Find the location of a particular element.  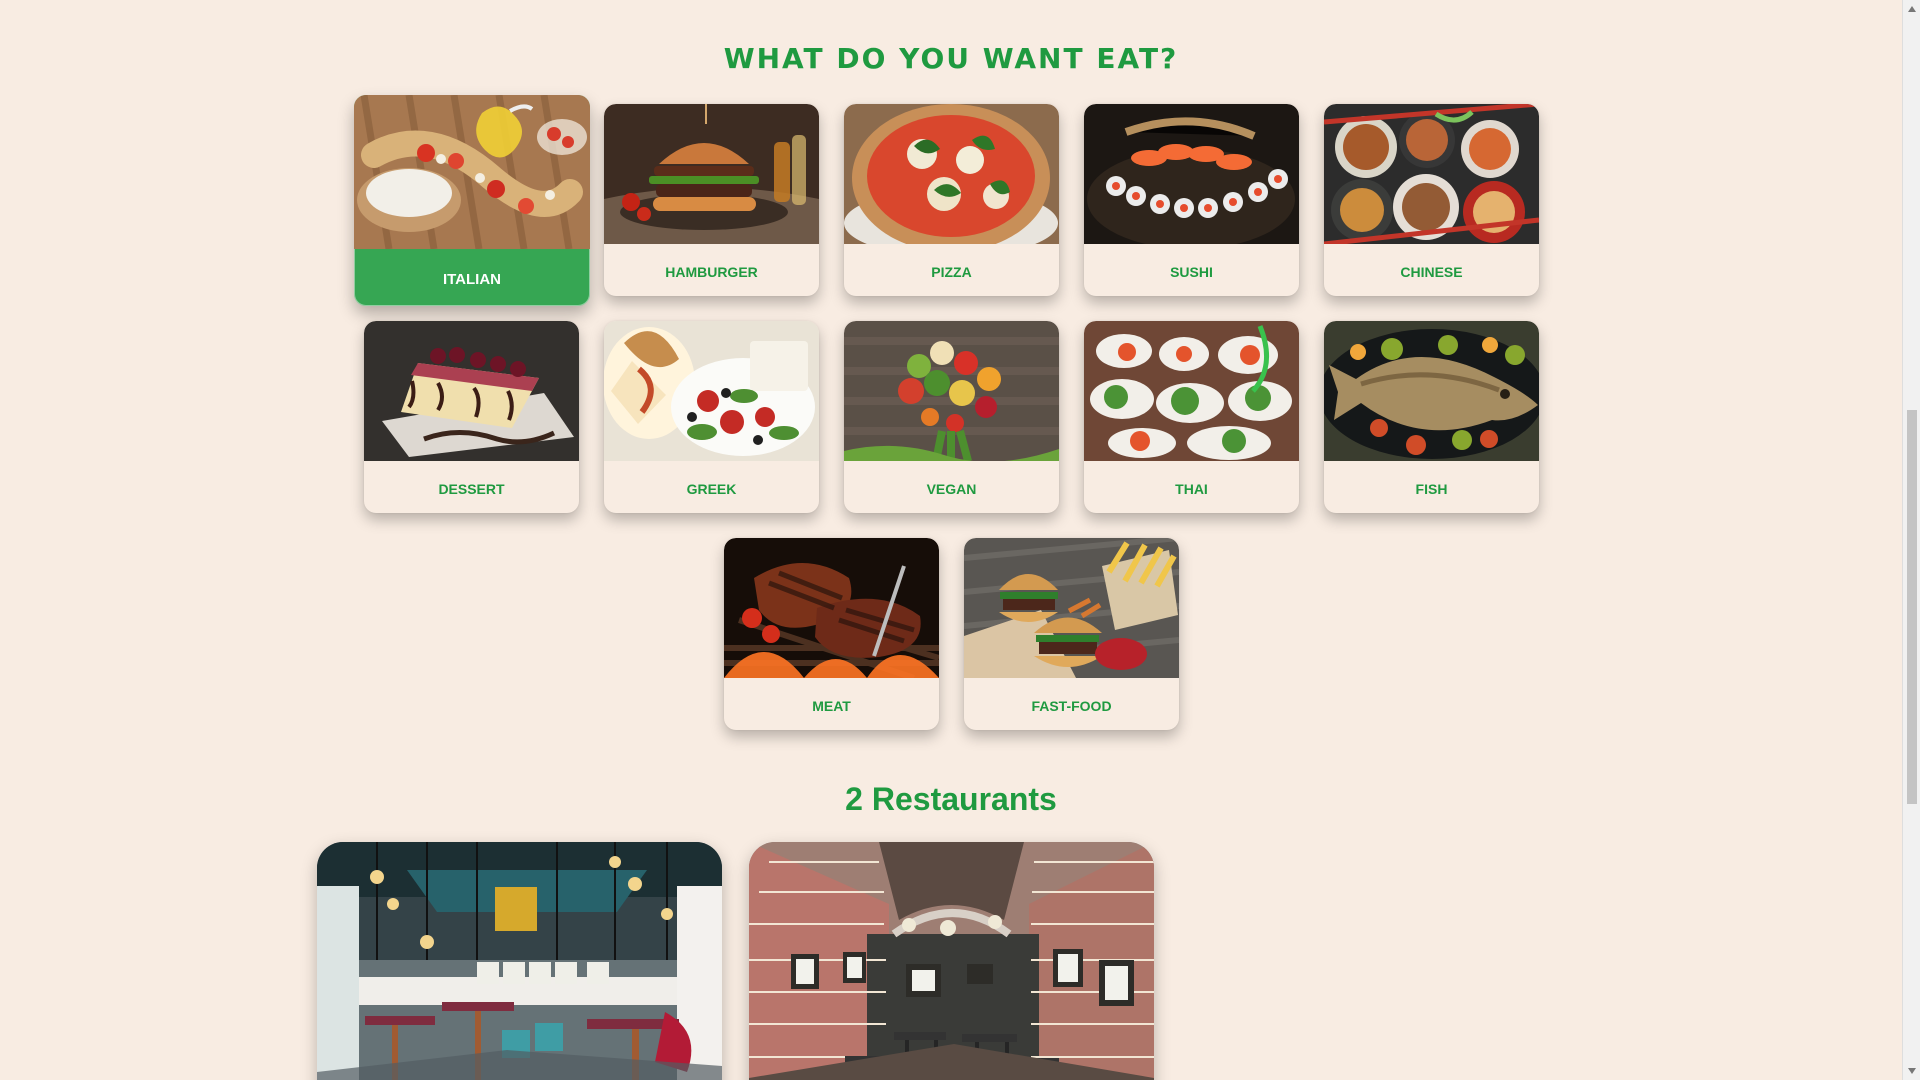

category-card-vegan: VEGAN is located at coordinates (951, 417).